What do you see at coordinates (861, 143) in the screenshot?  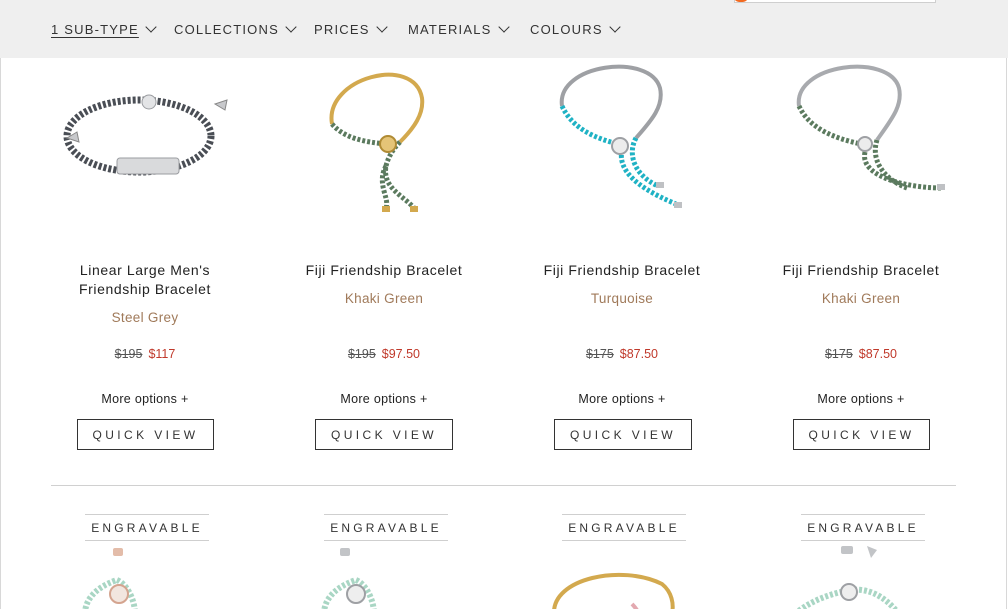 I see `product-image-fiji-bracelet-khaki-silver` at bounding box center [861, 143].